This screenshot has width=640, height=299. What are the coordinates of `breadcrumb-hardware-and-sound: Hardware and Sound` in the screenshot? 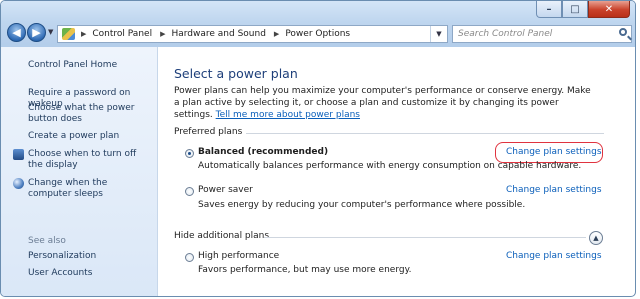 It's located at (218, 34).